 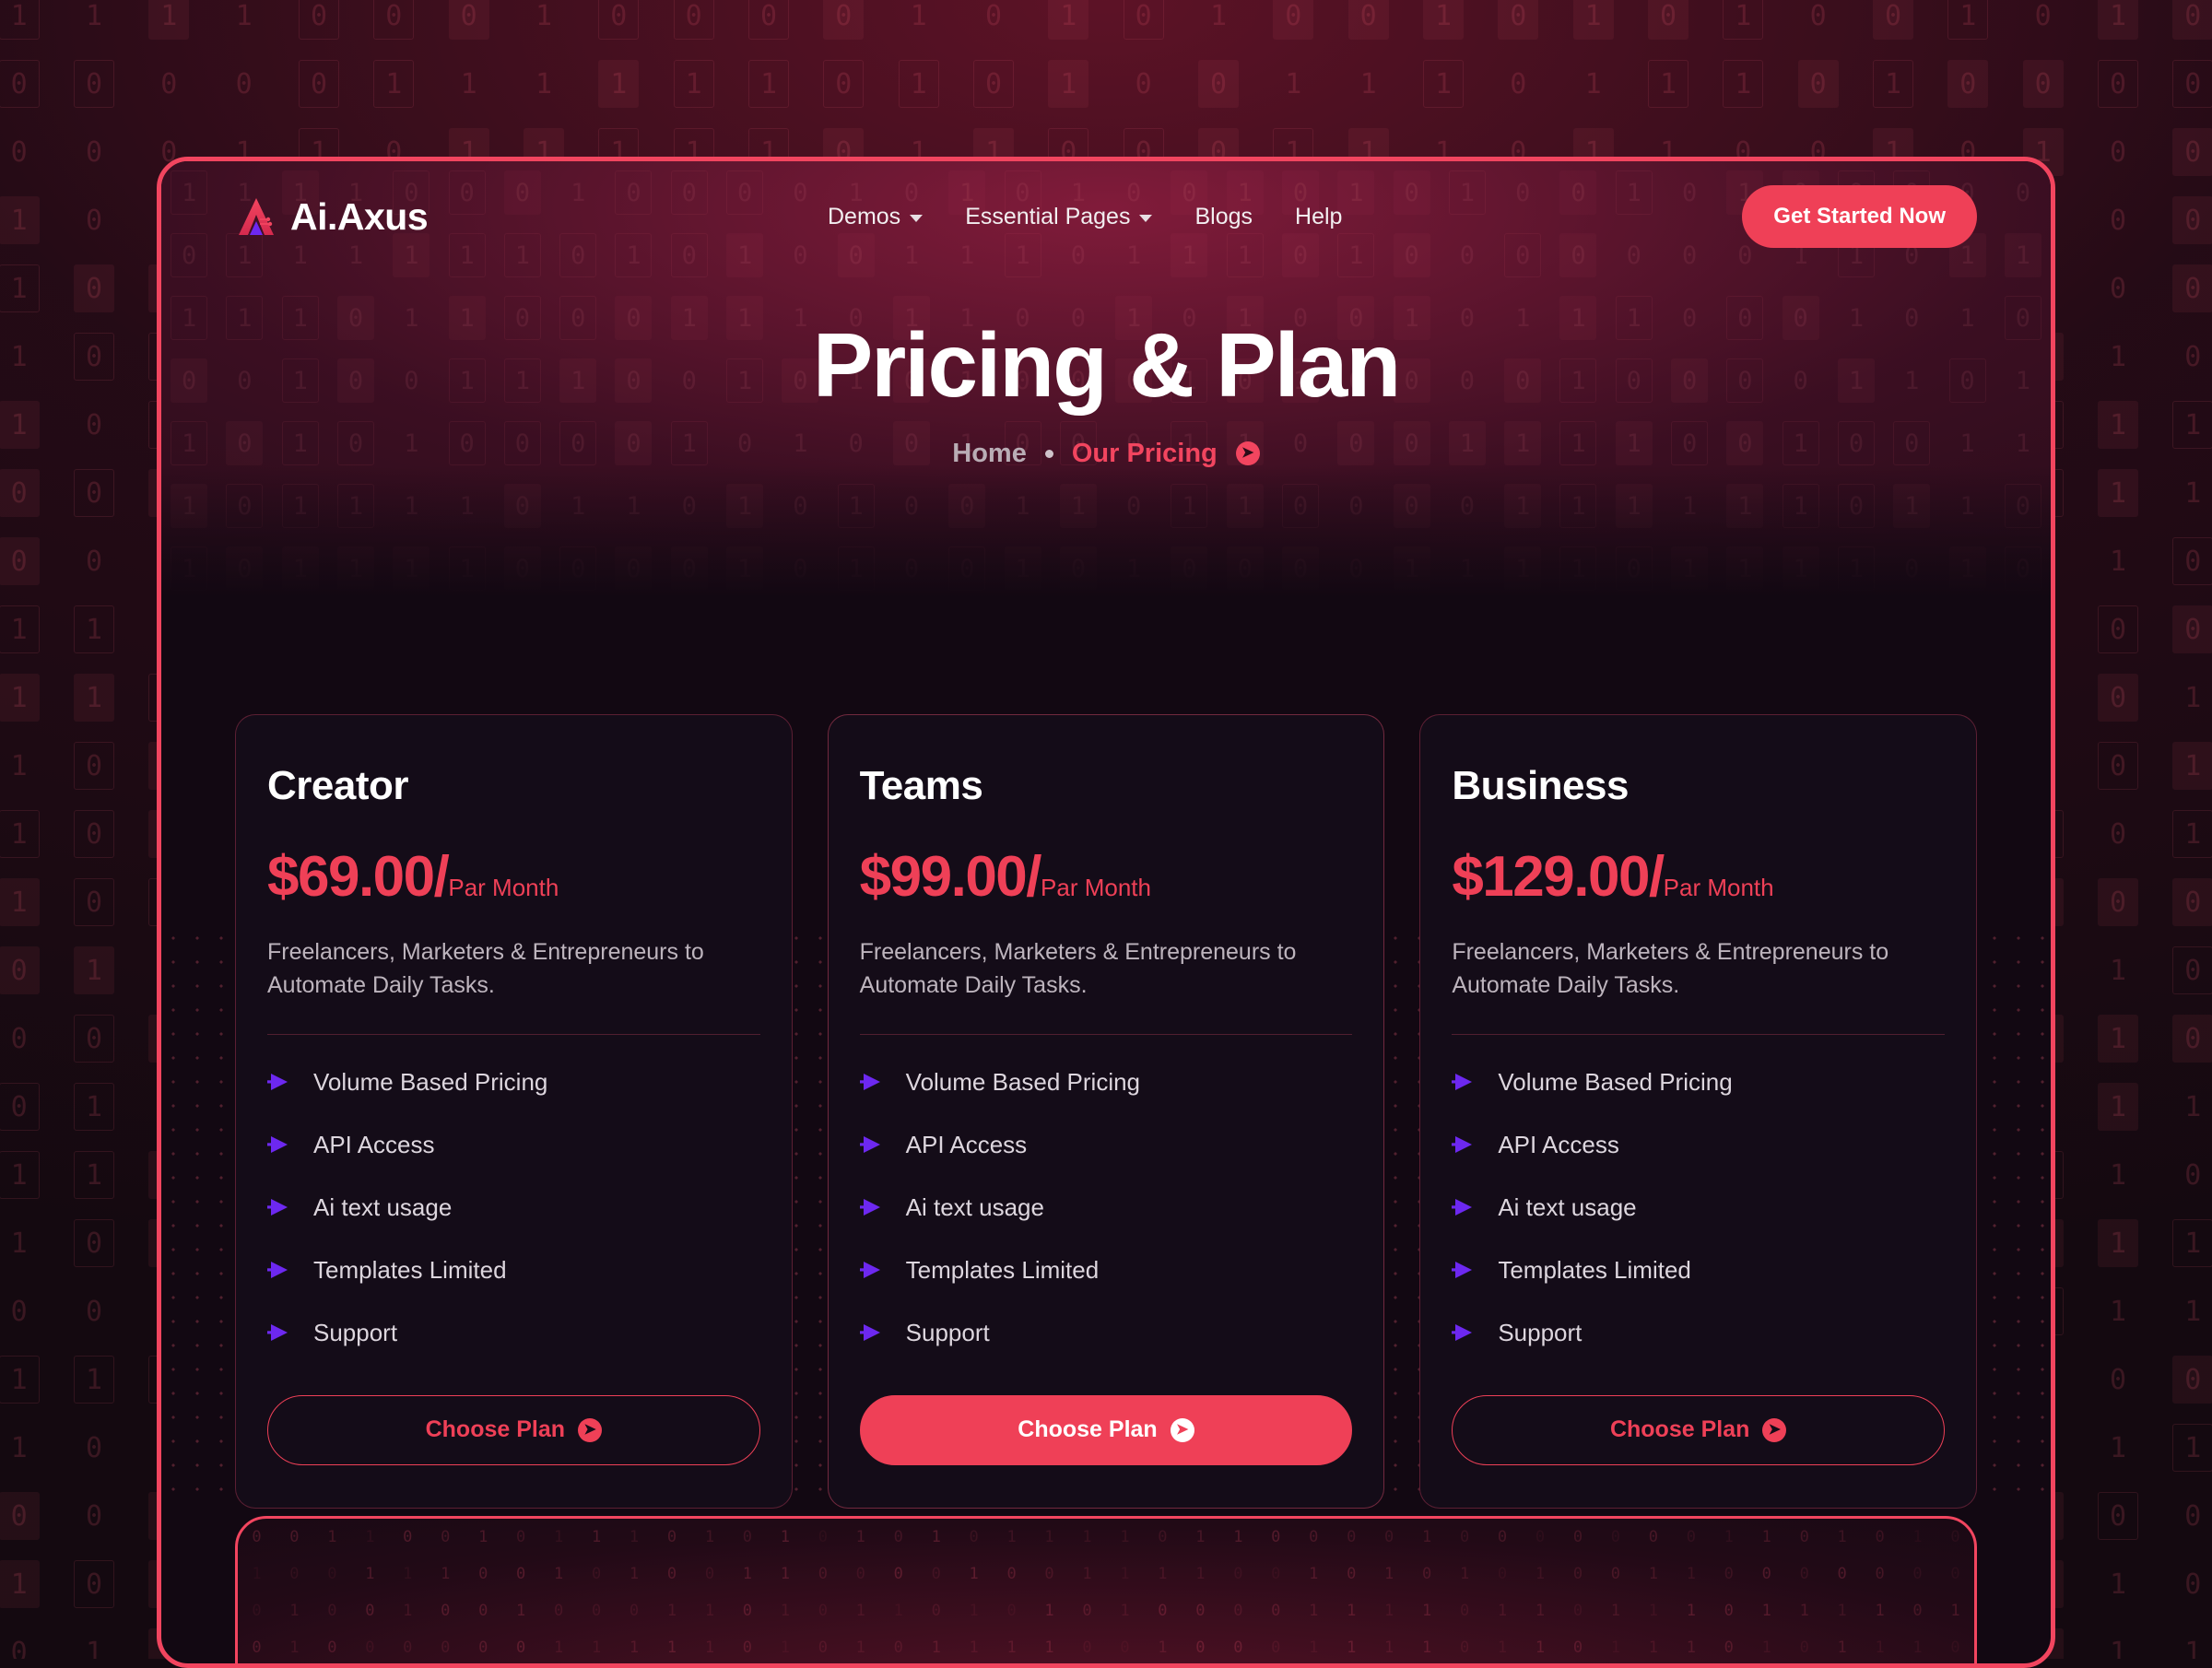 I want to click on plan-price-amount: $69.00/, so click(x=357, y=877).